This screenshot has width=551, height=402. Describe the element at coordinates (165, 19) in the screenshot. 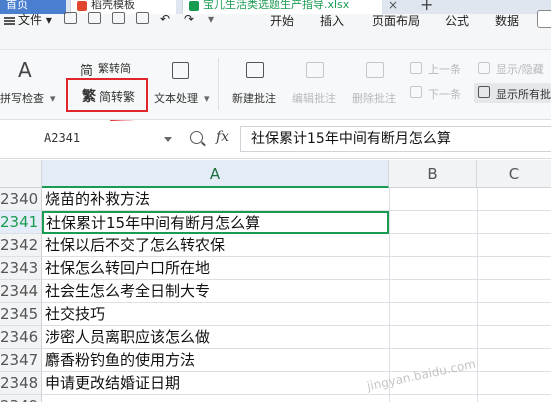

I see `undo-icon: ↶` at that location.